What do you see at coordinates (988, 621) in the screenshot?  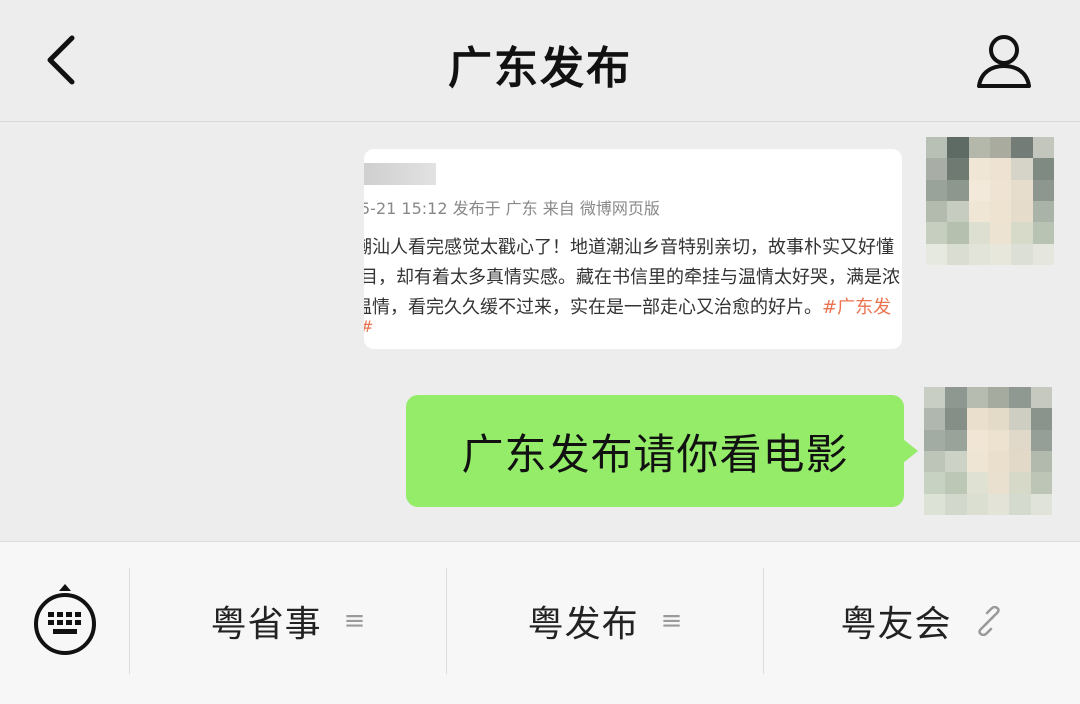 I see `link-icon` at bounding box center [988, 621].